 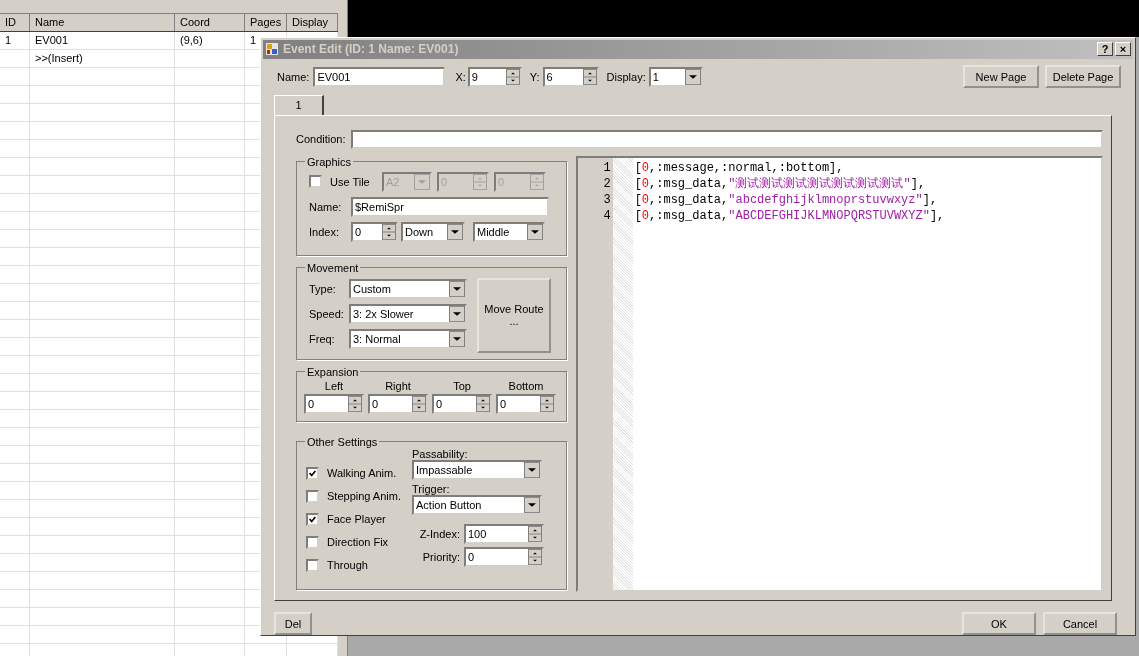 I want to click on x-spinner: 9, so click(x=494, y=76).